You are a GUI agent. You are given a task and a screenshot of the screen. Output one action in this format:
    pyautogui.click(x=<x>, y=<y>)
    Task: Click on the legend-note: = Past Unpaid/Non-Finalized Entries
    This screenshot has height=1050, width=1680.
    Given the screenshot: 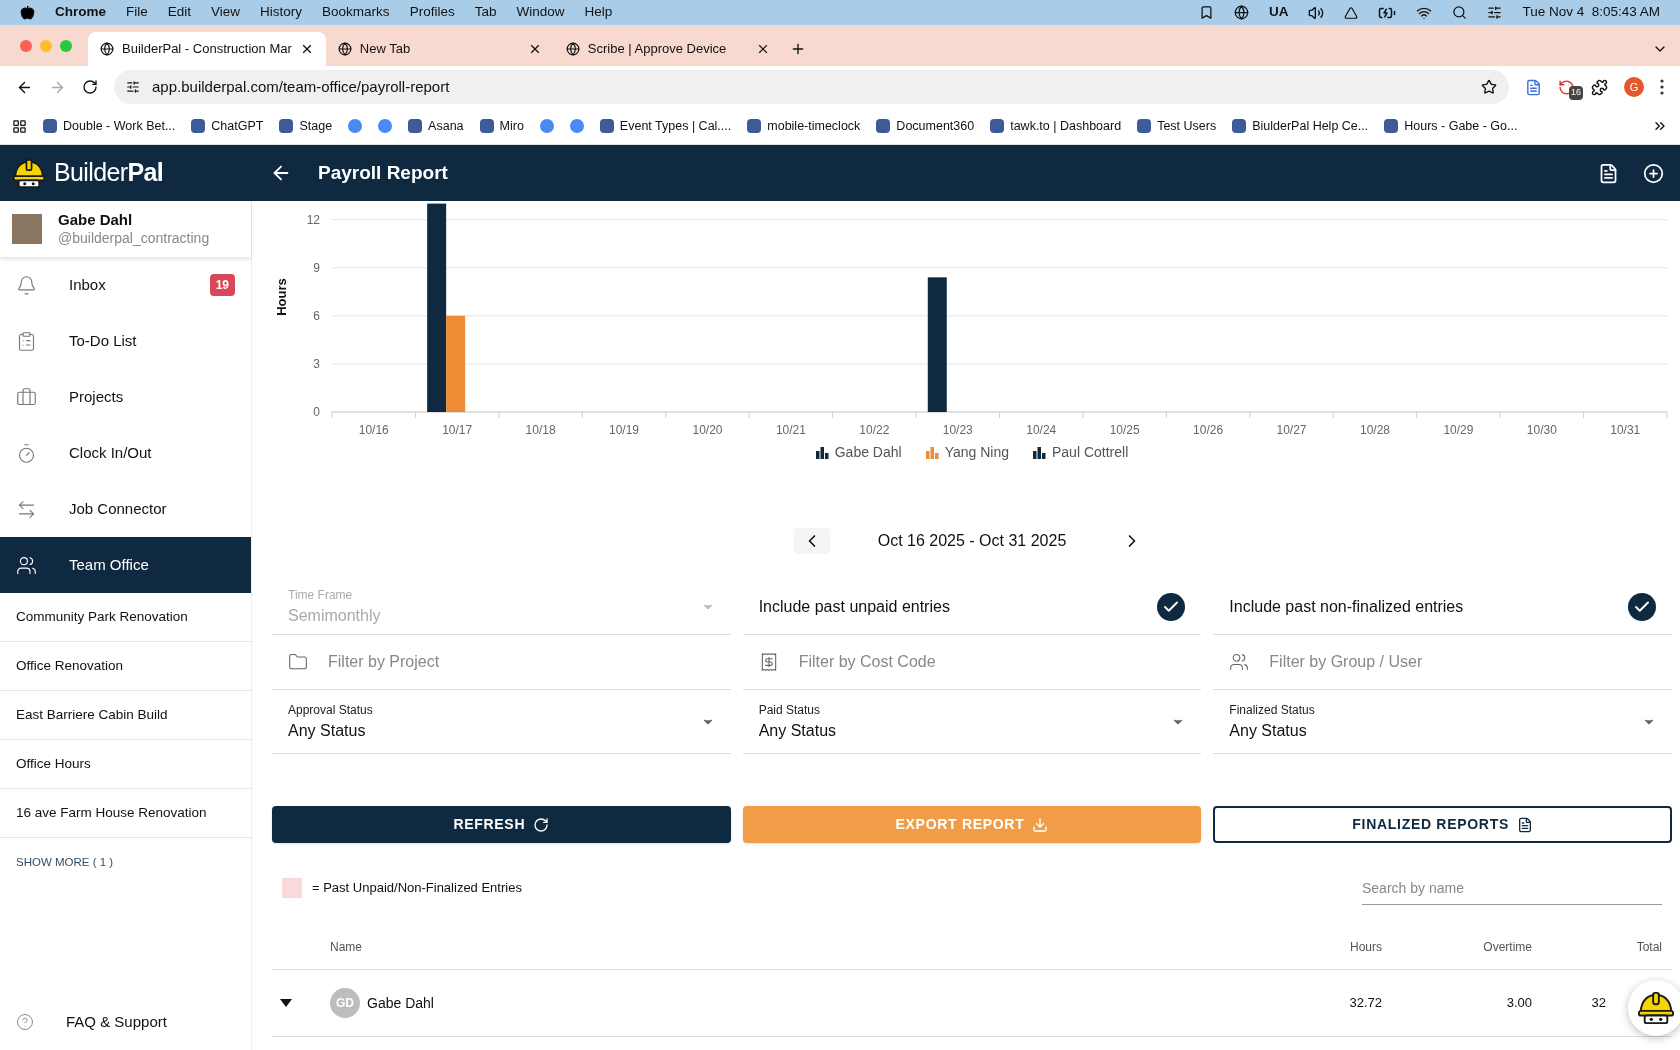 What is the action you would take?
    pyautogui.click(x=417, y=888)
    